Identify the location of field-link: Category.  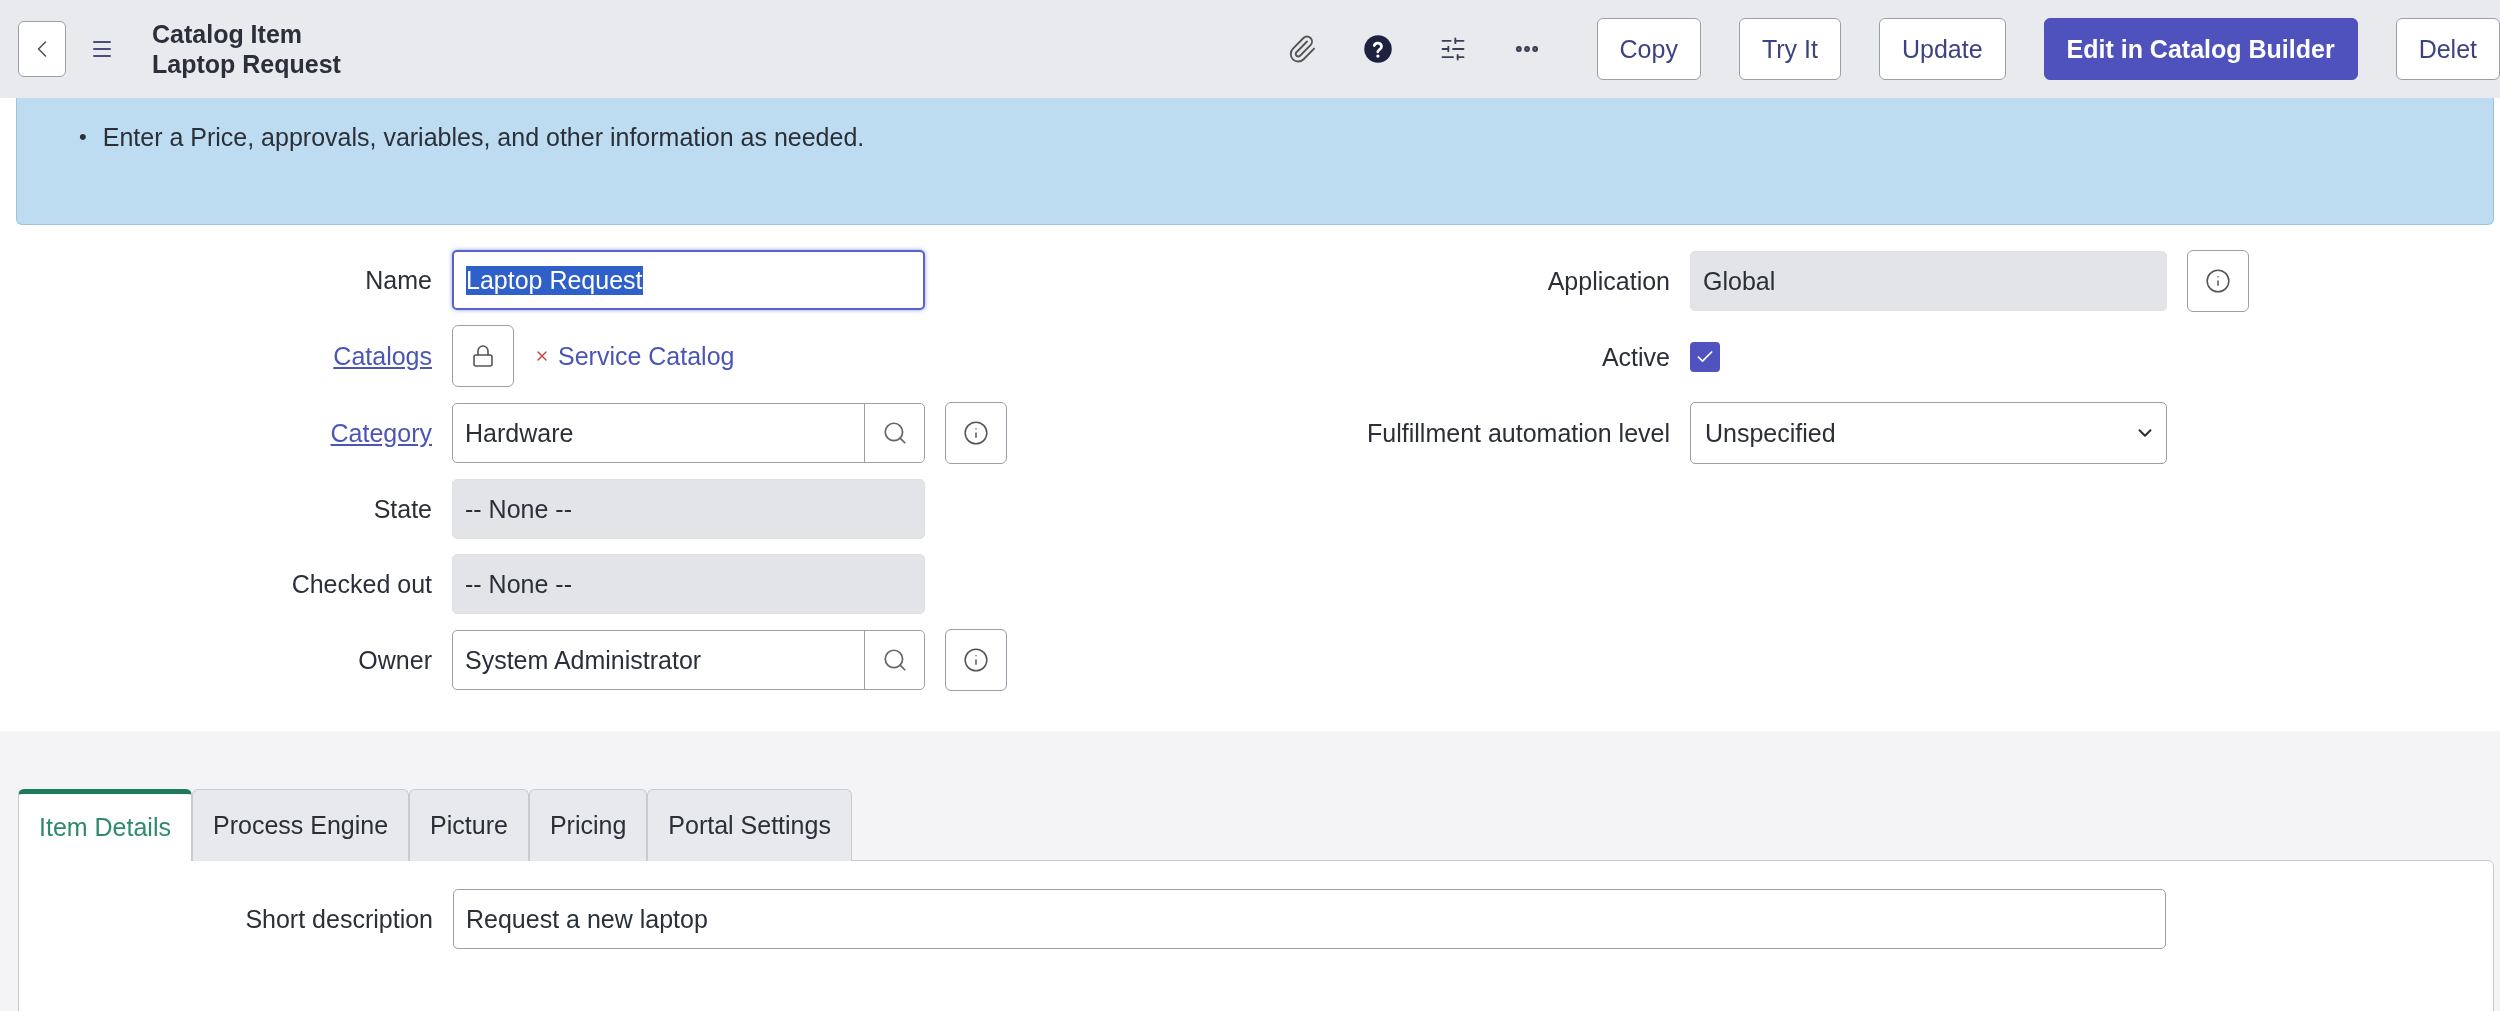
(381, 433).